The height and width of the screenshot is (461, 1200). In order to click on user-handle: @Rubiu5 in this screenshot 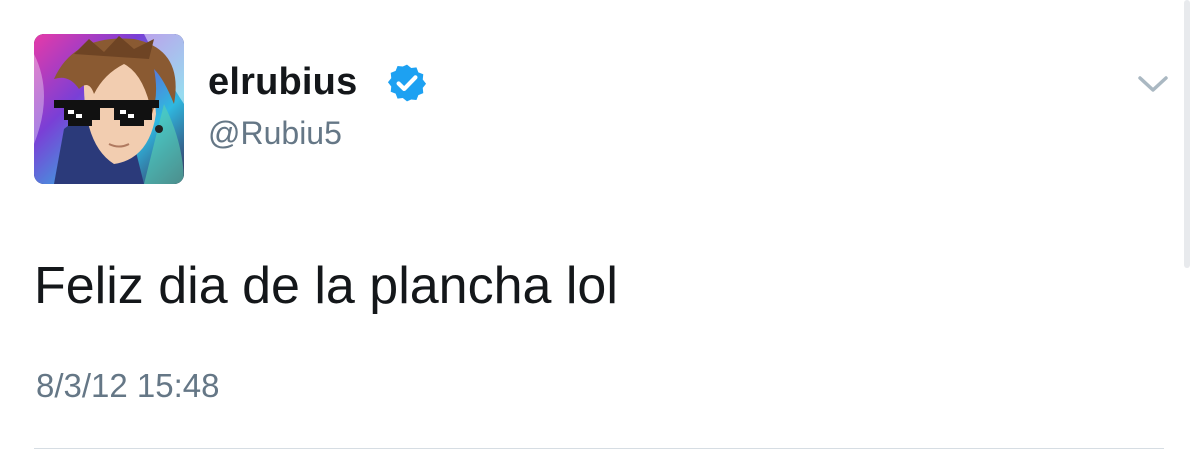, I will do `click(275, 133)`.